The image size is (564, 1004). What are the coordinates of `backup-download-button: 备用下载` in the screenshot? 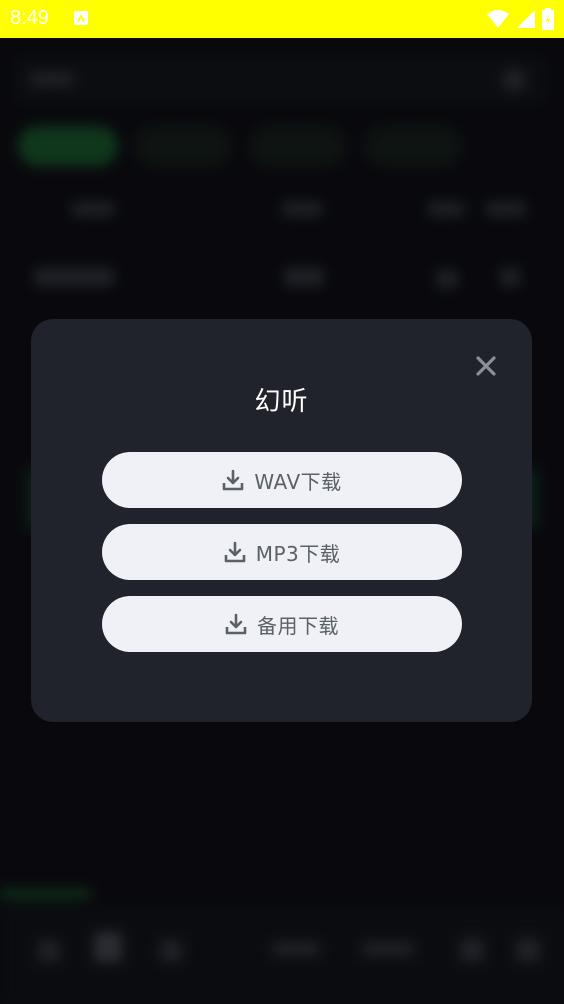 It's located at (282, 624).